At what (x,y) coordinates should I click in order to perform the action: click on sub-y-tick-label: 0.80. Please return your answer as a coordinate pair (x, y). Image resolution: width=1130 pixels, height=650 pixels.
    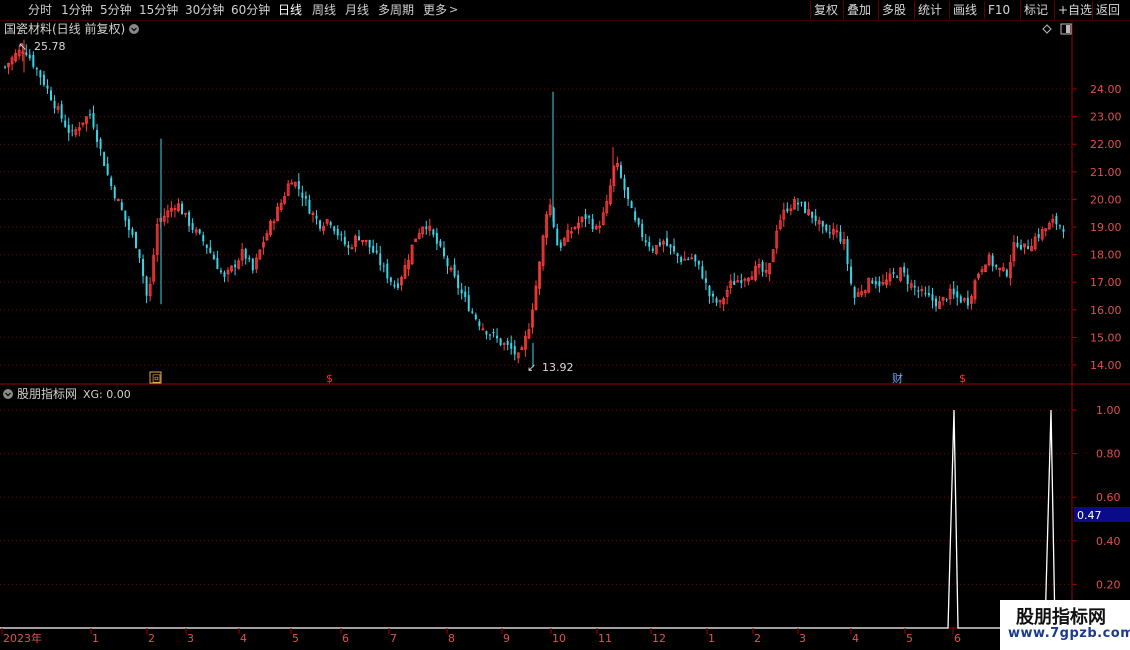
    Looking at the image, I should click on (1108, 454).